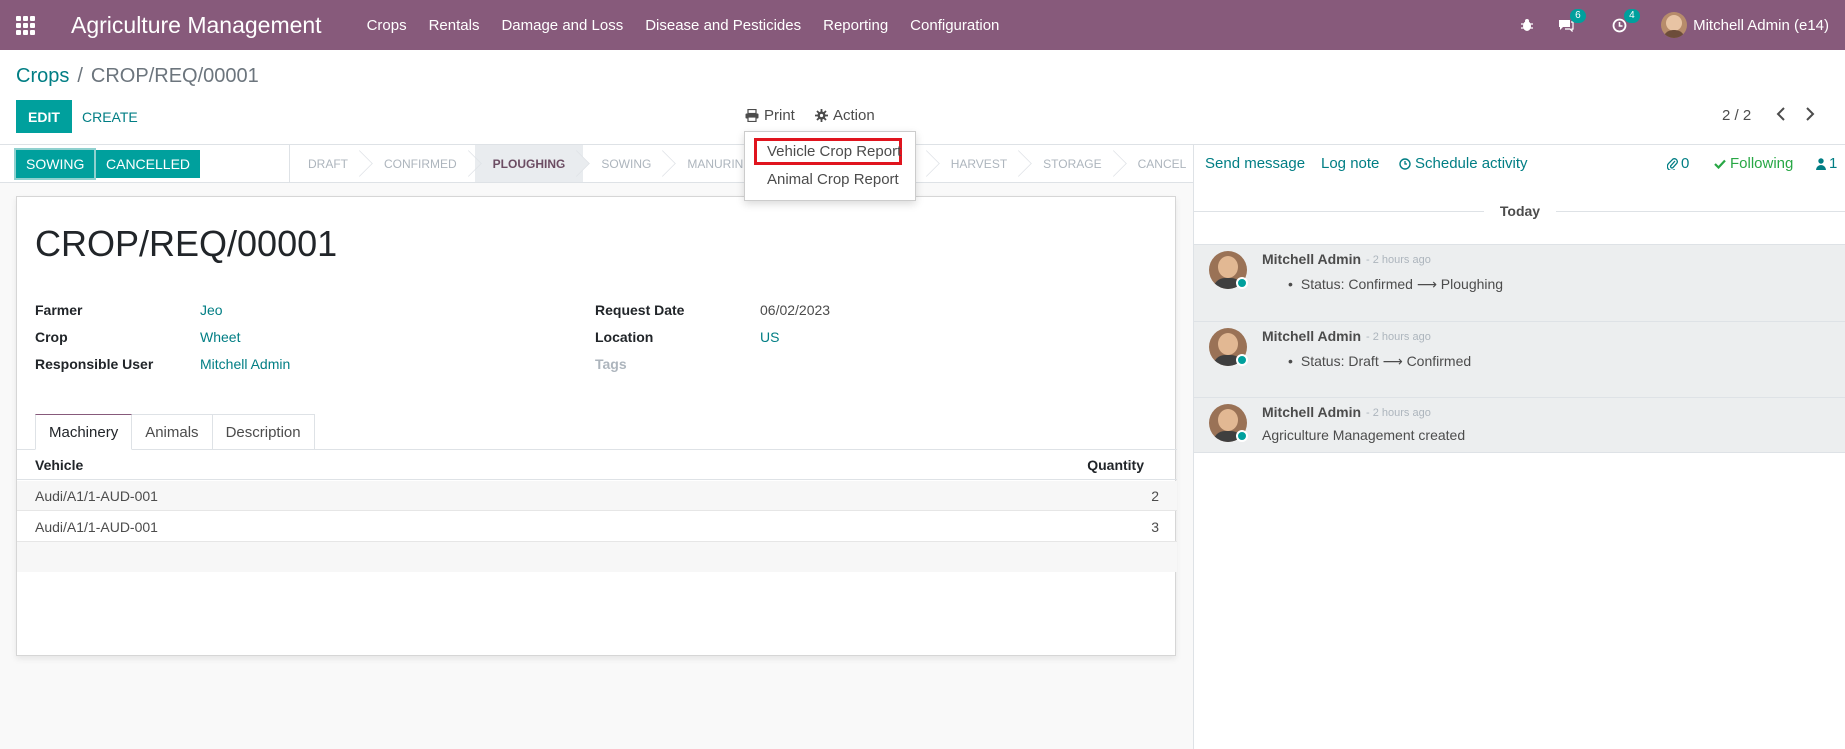 The height and width of the screenshot is (749, 1845). Describe the element at coordinates (1364, 435) in the screenshot. I see `message-body: Agriculture Management created` at that location.